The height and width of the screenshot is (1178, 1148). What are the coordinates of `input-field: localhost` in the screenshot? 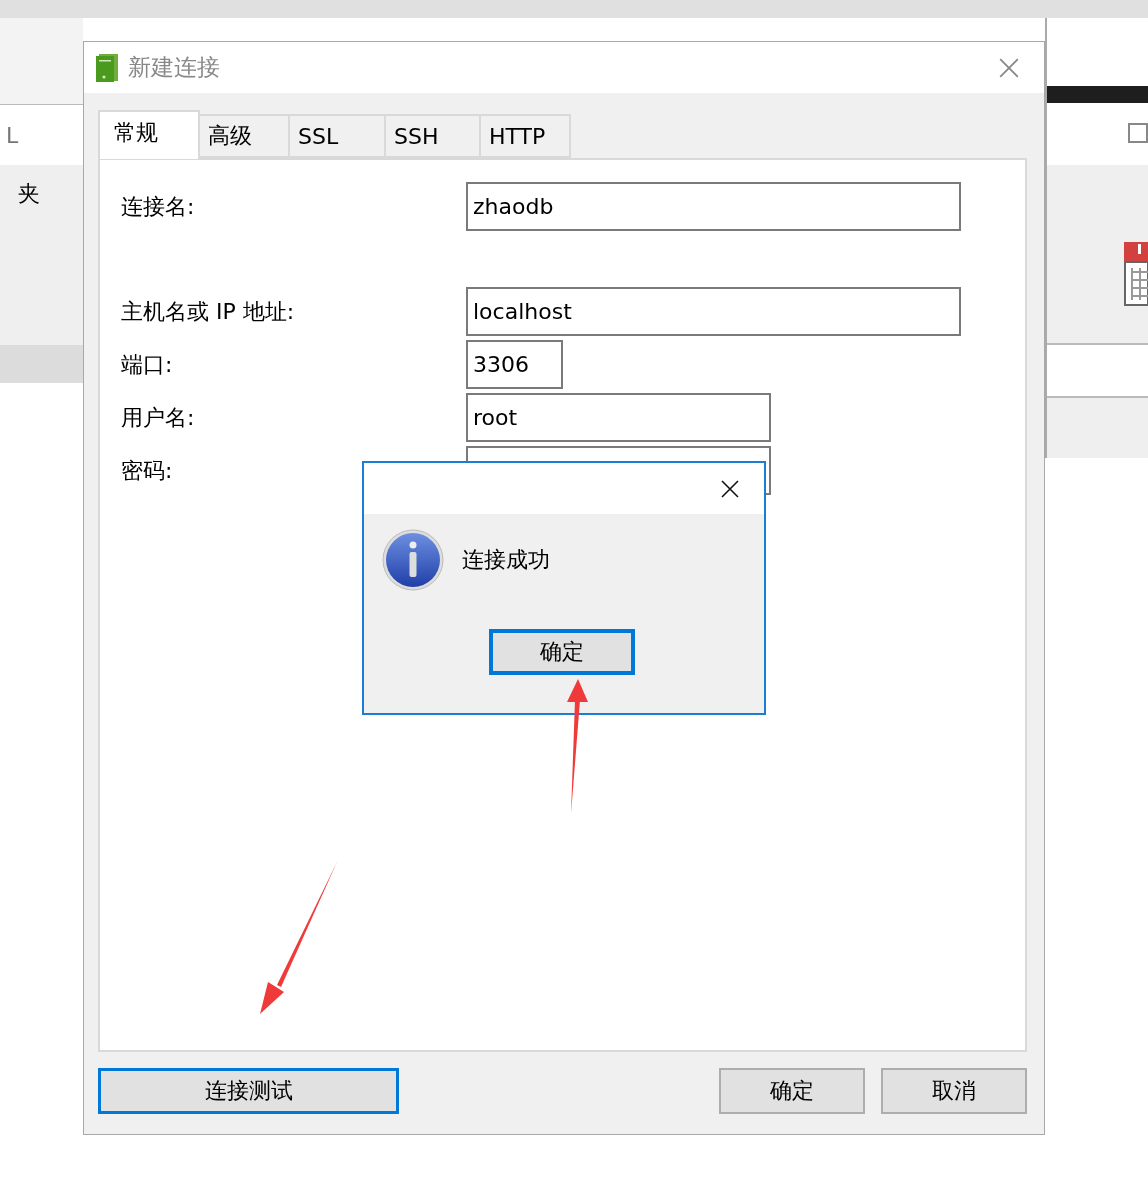 It's located at (713, 311).